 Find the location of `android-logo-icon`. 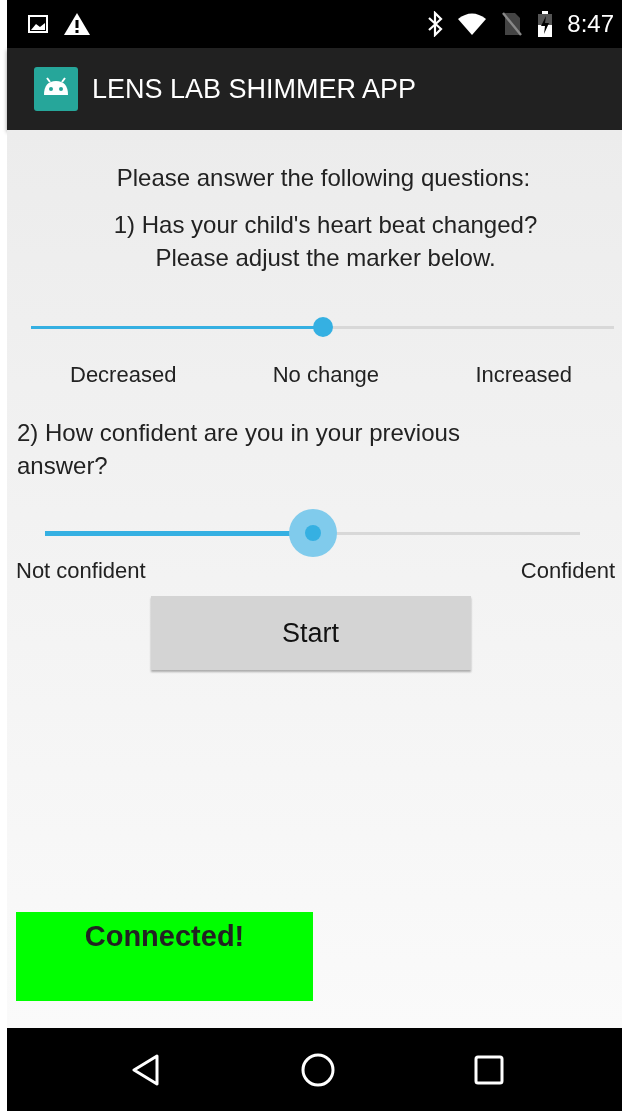

android-logo-icon is located at coordinates (56, 89).